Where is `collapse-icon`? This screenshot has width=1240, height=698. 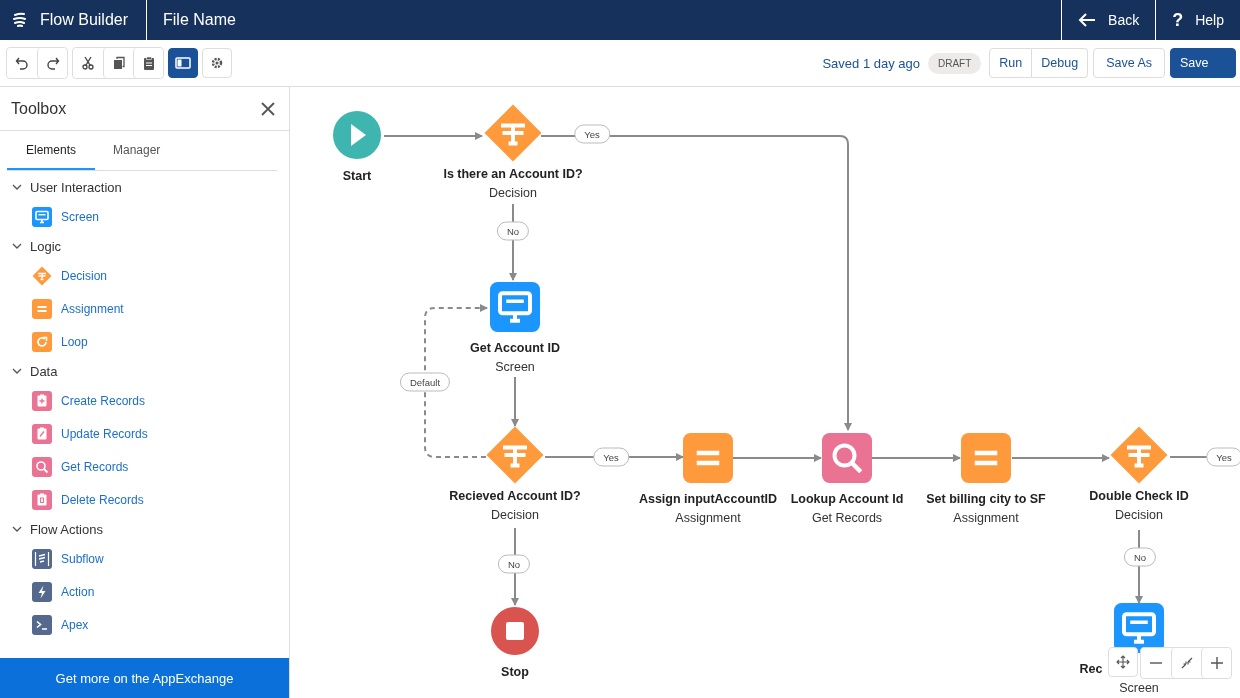 collapse-icon is located at coordinates (1186, 663).